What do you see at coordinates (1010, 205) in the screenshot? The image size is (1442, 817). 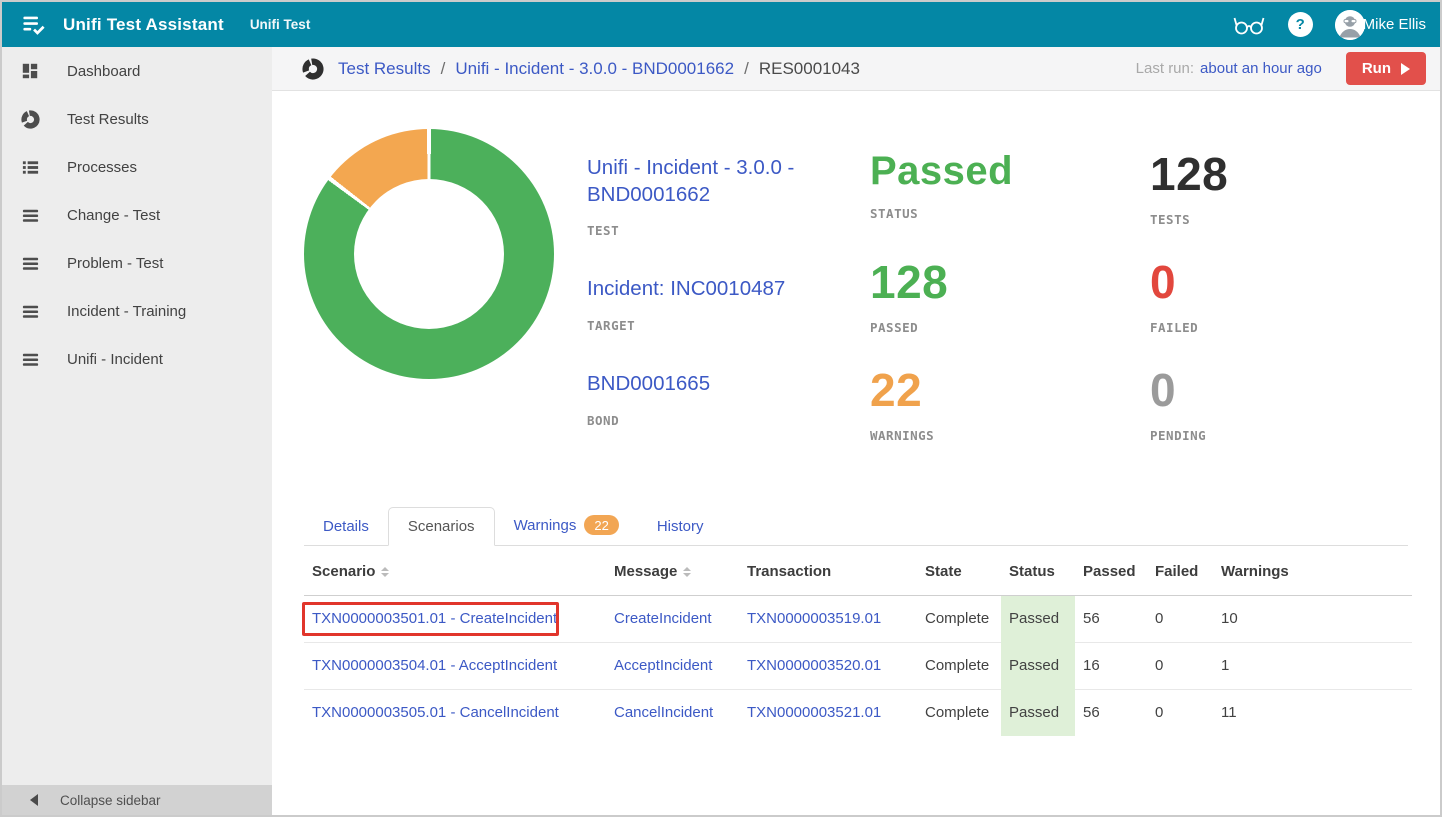 I see `stat-status: Passed STATUS` at bounding box center [1010, 205].